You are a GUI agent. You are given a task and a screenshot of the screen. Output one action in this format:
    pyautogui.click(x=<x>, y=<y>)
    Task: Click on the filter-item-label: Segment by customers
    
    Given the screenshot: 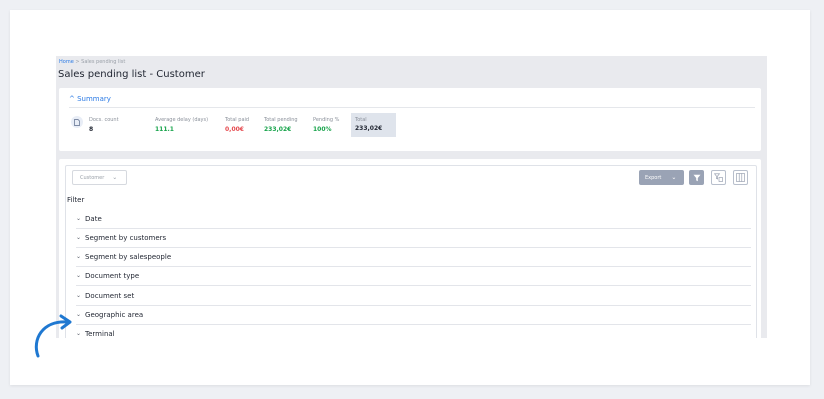 What is the action you would take?
    pyautogui.click(x=126, y=237)
    